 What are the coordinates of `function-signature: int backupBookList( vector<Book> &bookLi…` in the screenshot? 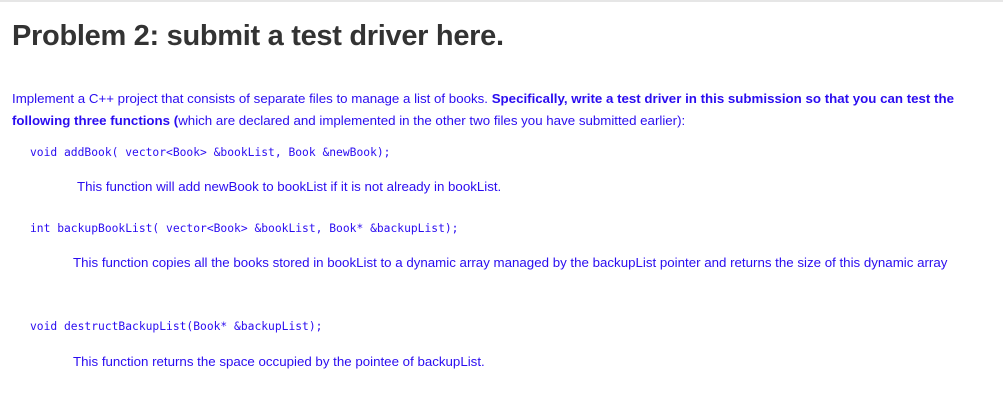 It's located at (244, 228).